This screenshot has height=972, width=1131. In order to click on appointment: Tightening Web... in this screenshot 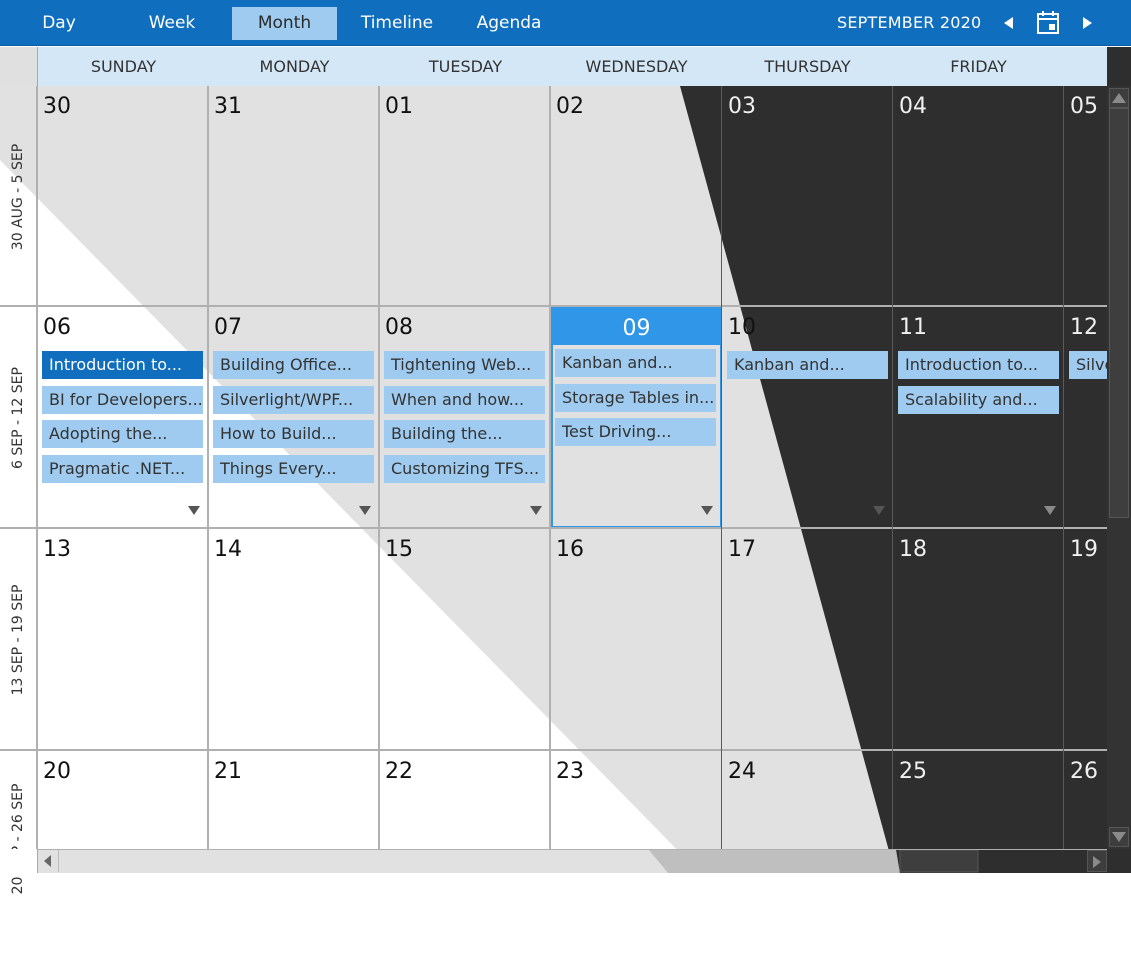, I will do `click(464, 365)`.